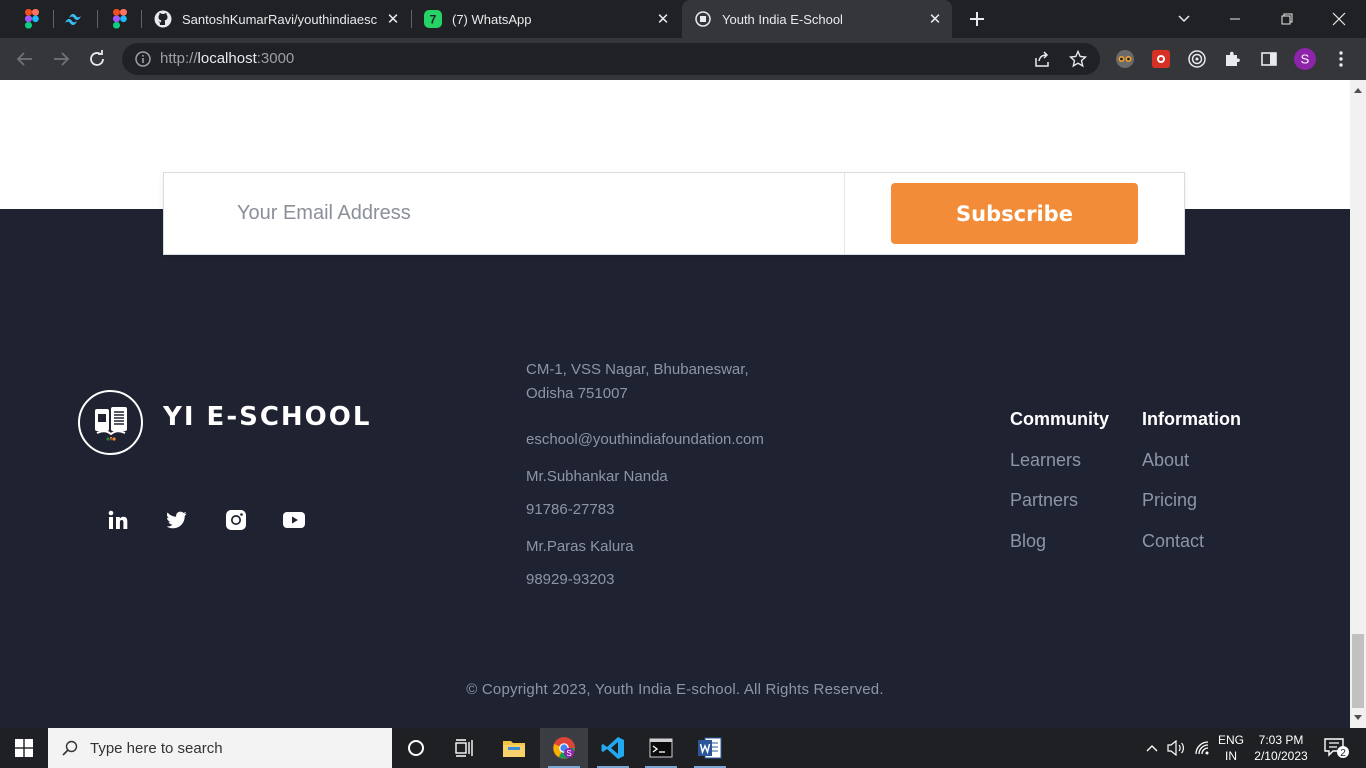  What do you see at coordinates (1173, 541) in the screenshot?
I see `footer-link-contact: Contact` at bounding box center [1173, 541].